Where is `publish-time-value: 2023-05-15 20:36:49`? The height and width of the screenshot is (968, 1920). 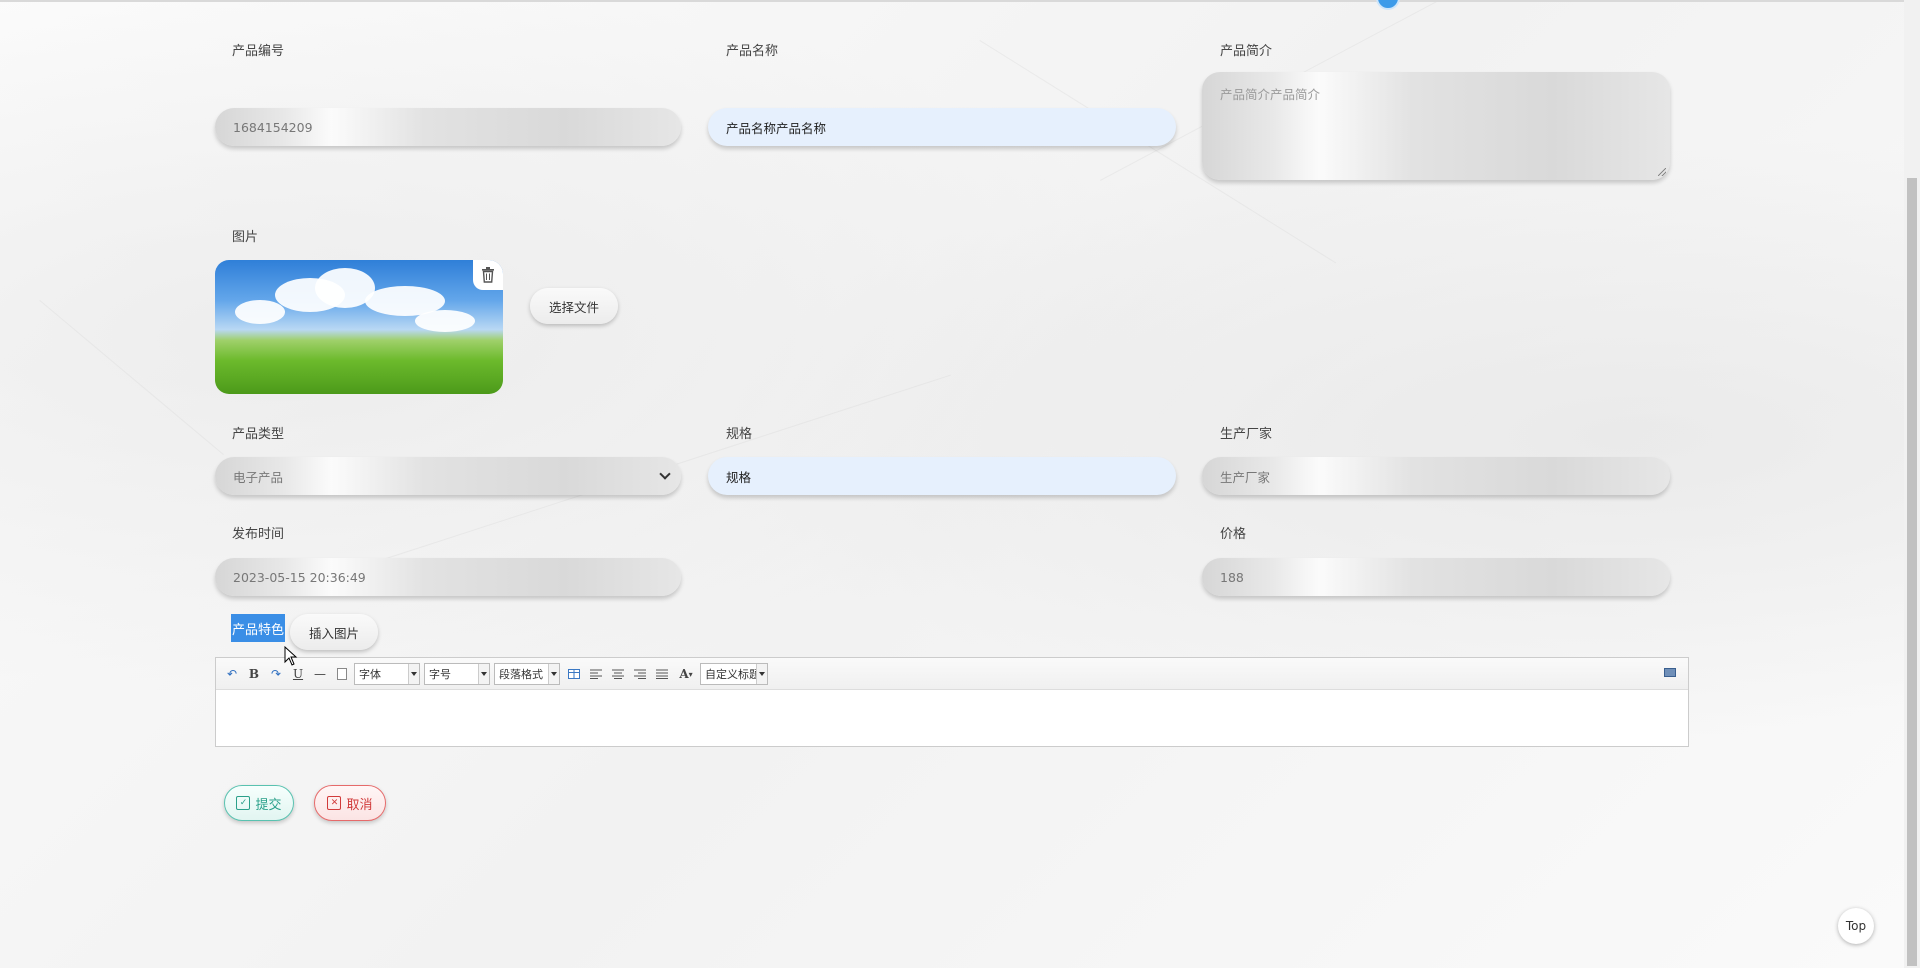
publish-time-value: 2023-05-15 20:36:49 is located at coordinates (299, 577).